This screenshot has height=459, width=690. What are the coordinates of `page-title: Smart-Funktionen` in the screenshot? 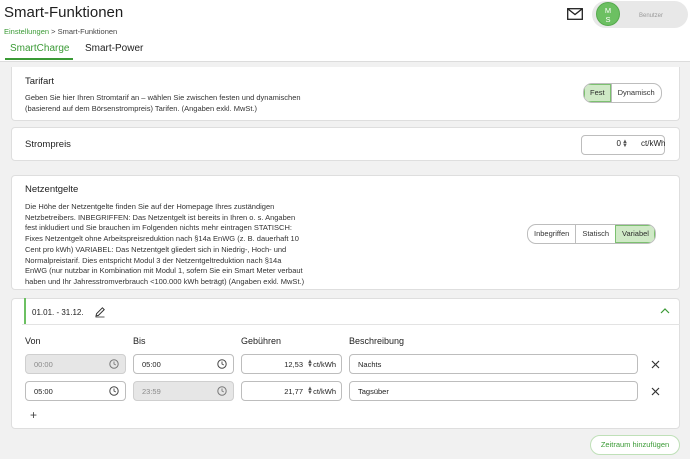 It's located at (64, 12).